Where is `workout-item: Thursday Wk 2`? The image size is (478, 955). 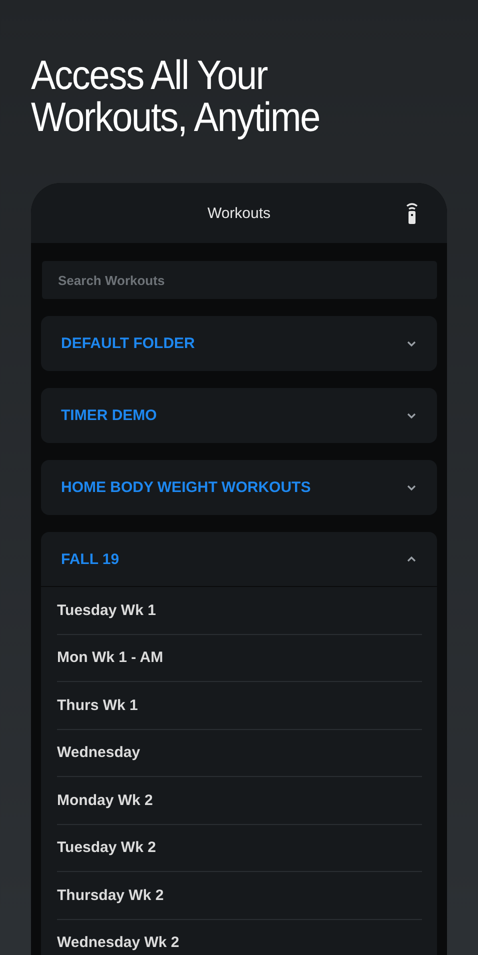 workout-item: Thursday Wk 2 is located at coordinates (110, 895).